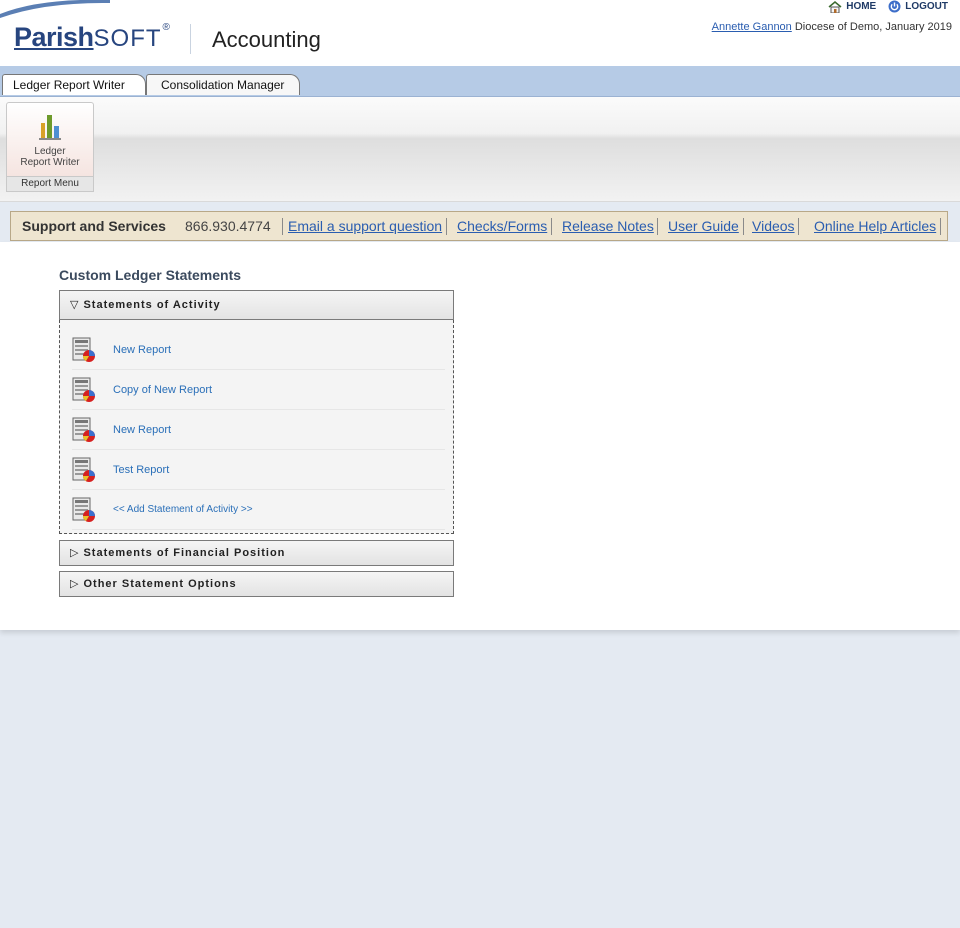 This screenshot has height=928, width=960. What do you see at coordinates (55, 9) in the screenshot?
I see `logo-swoosh` at bounding box center [55, 9].